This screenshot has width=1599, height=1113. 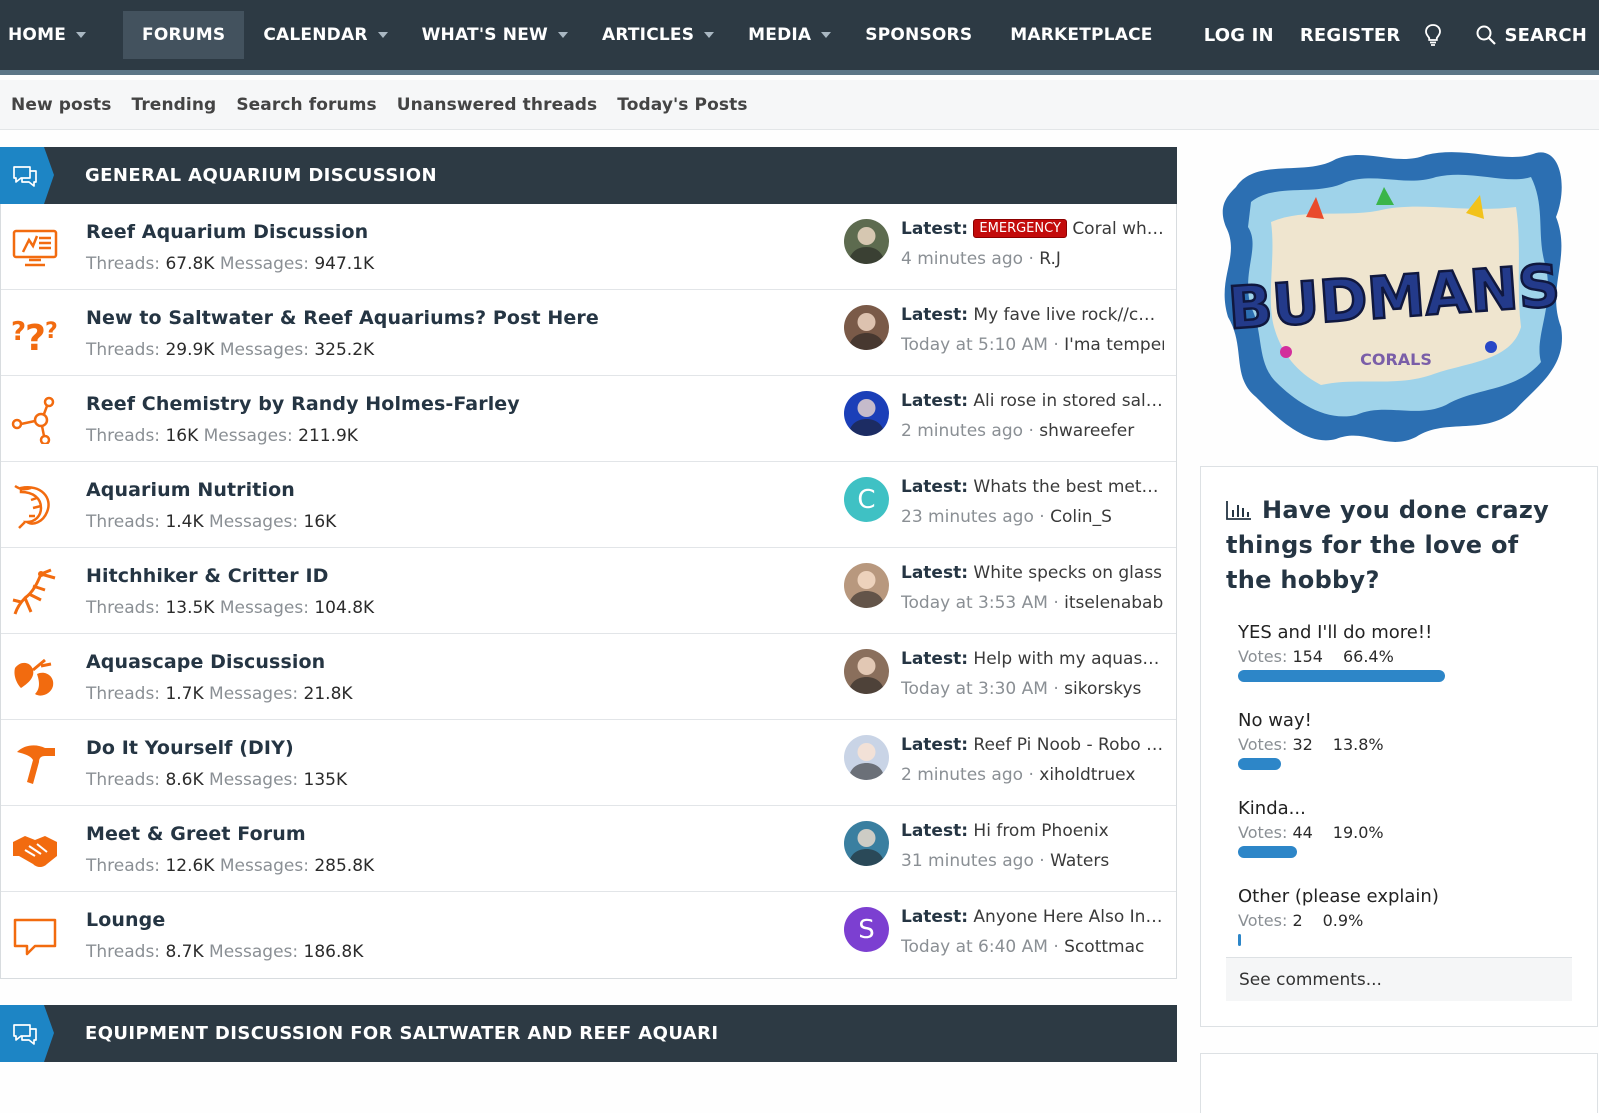 I want to click on nav-item-what-s-new: WHAT'S NEW, so click(x=495, y=35).